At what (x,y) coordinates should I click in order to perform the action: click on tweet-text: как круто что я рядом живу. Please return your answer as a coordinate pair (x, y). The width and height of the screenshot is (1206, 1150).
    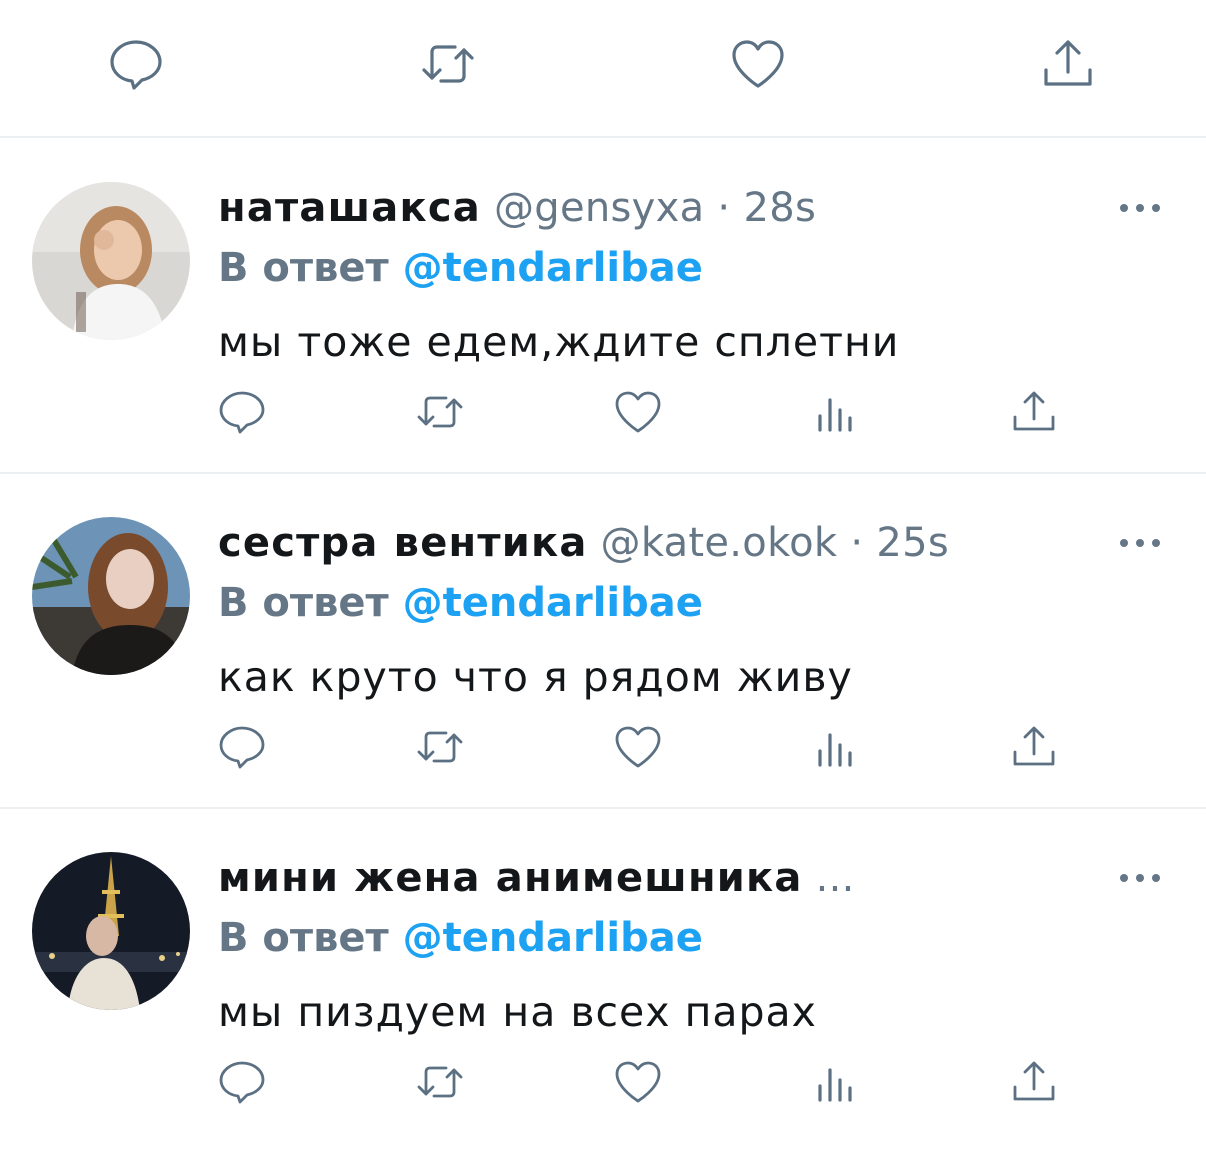
    Looking at the image, I should click on (535, 677).